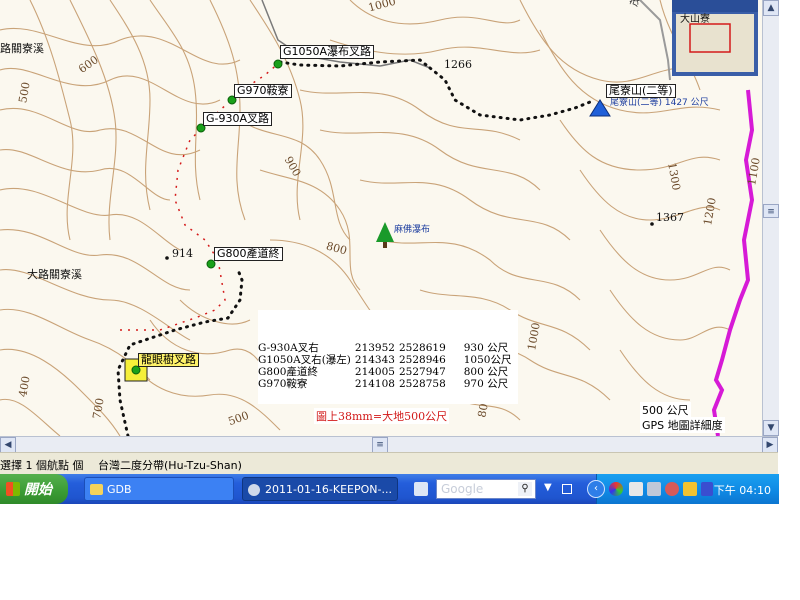 The image size is (800, 600). Describe the element at coordinates (567, 489) in the screenshot. I see `window-icon` at that location.